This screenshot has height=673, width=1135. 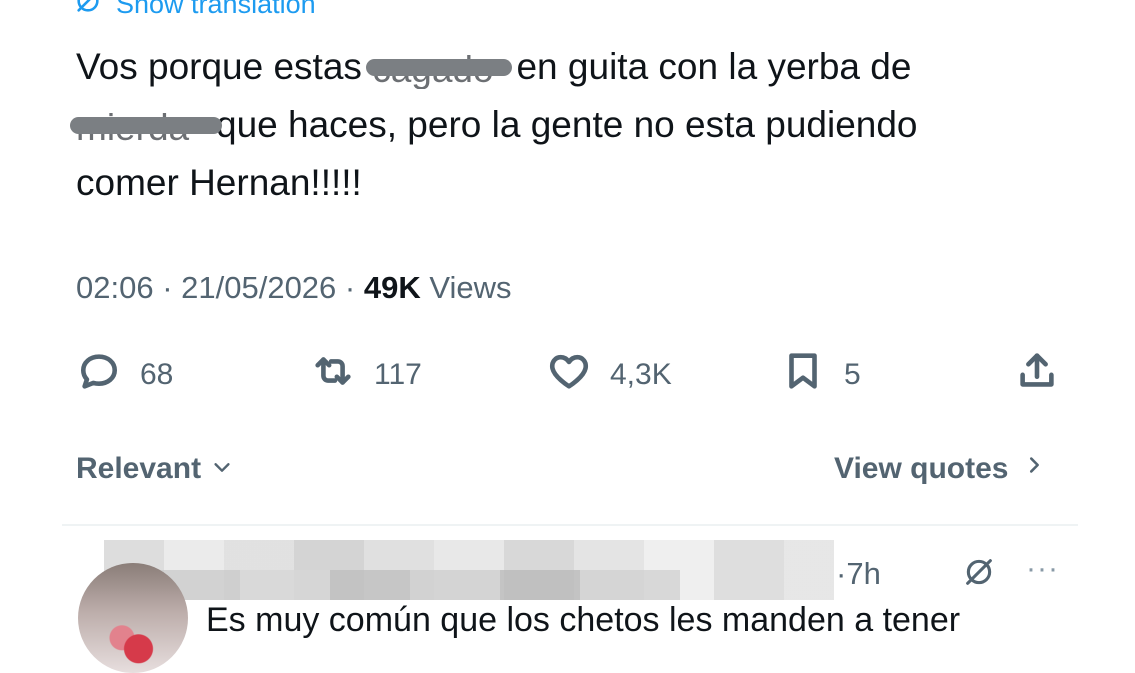 I want to click on tweet-meta: 02:06 · 21/05/2026 · 49K Views, so click(x=294, y=287).